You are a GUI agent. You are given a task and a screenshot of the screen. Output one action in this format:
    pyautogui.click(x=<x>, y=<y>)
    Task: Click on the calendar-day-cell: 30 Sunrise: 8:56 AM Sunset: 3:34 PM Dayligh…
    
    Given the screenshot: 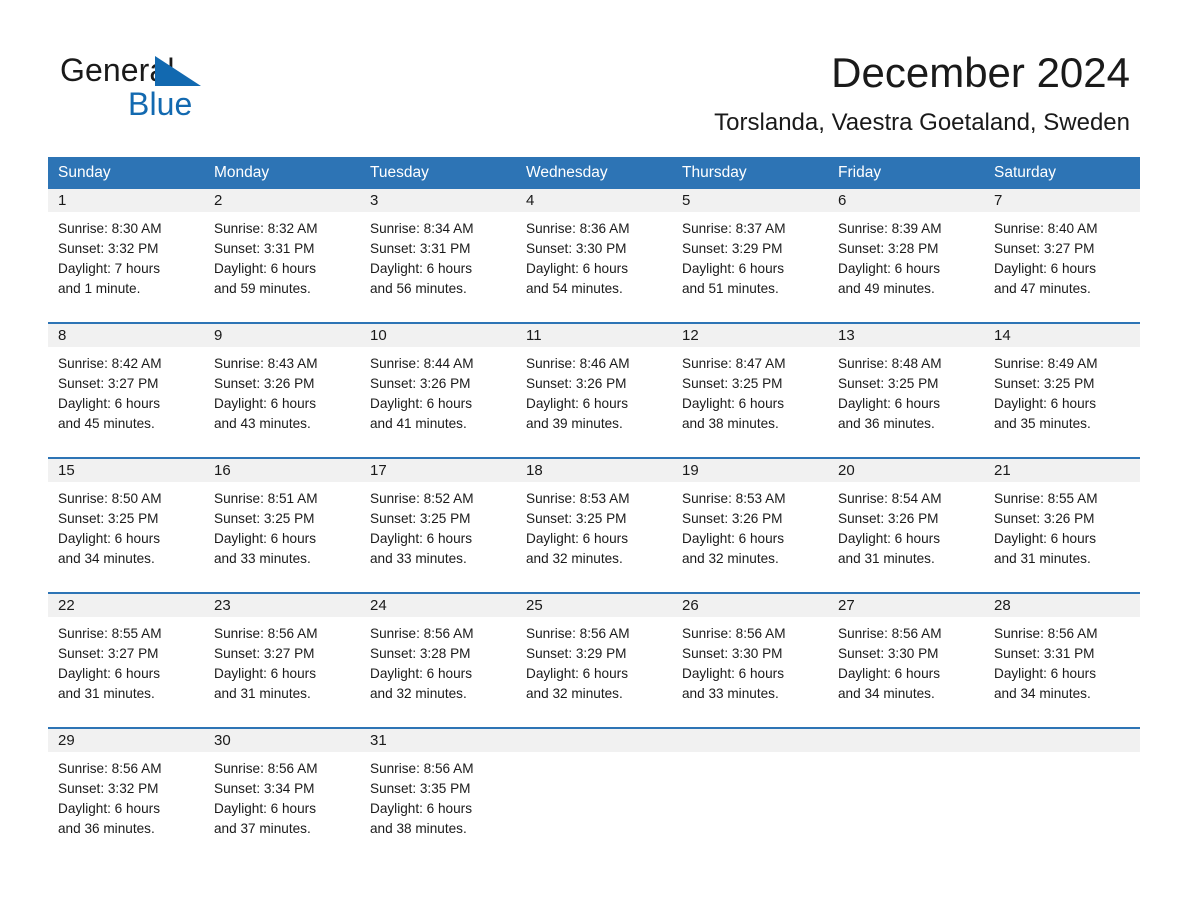 What is the action you would take?
    pyautogui.click(x=282, y=794)
    